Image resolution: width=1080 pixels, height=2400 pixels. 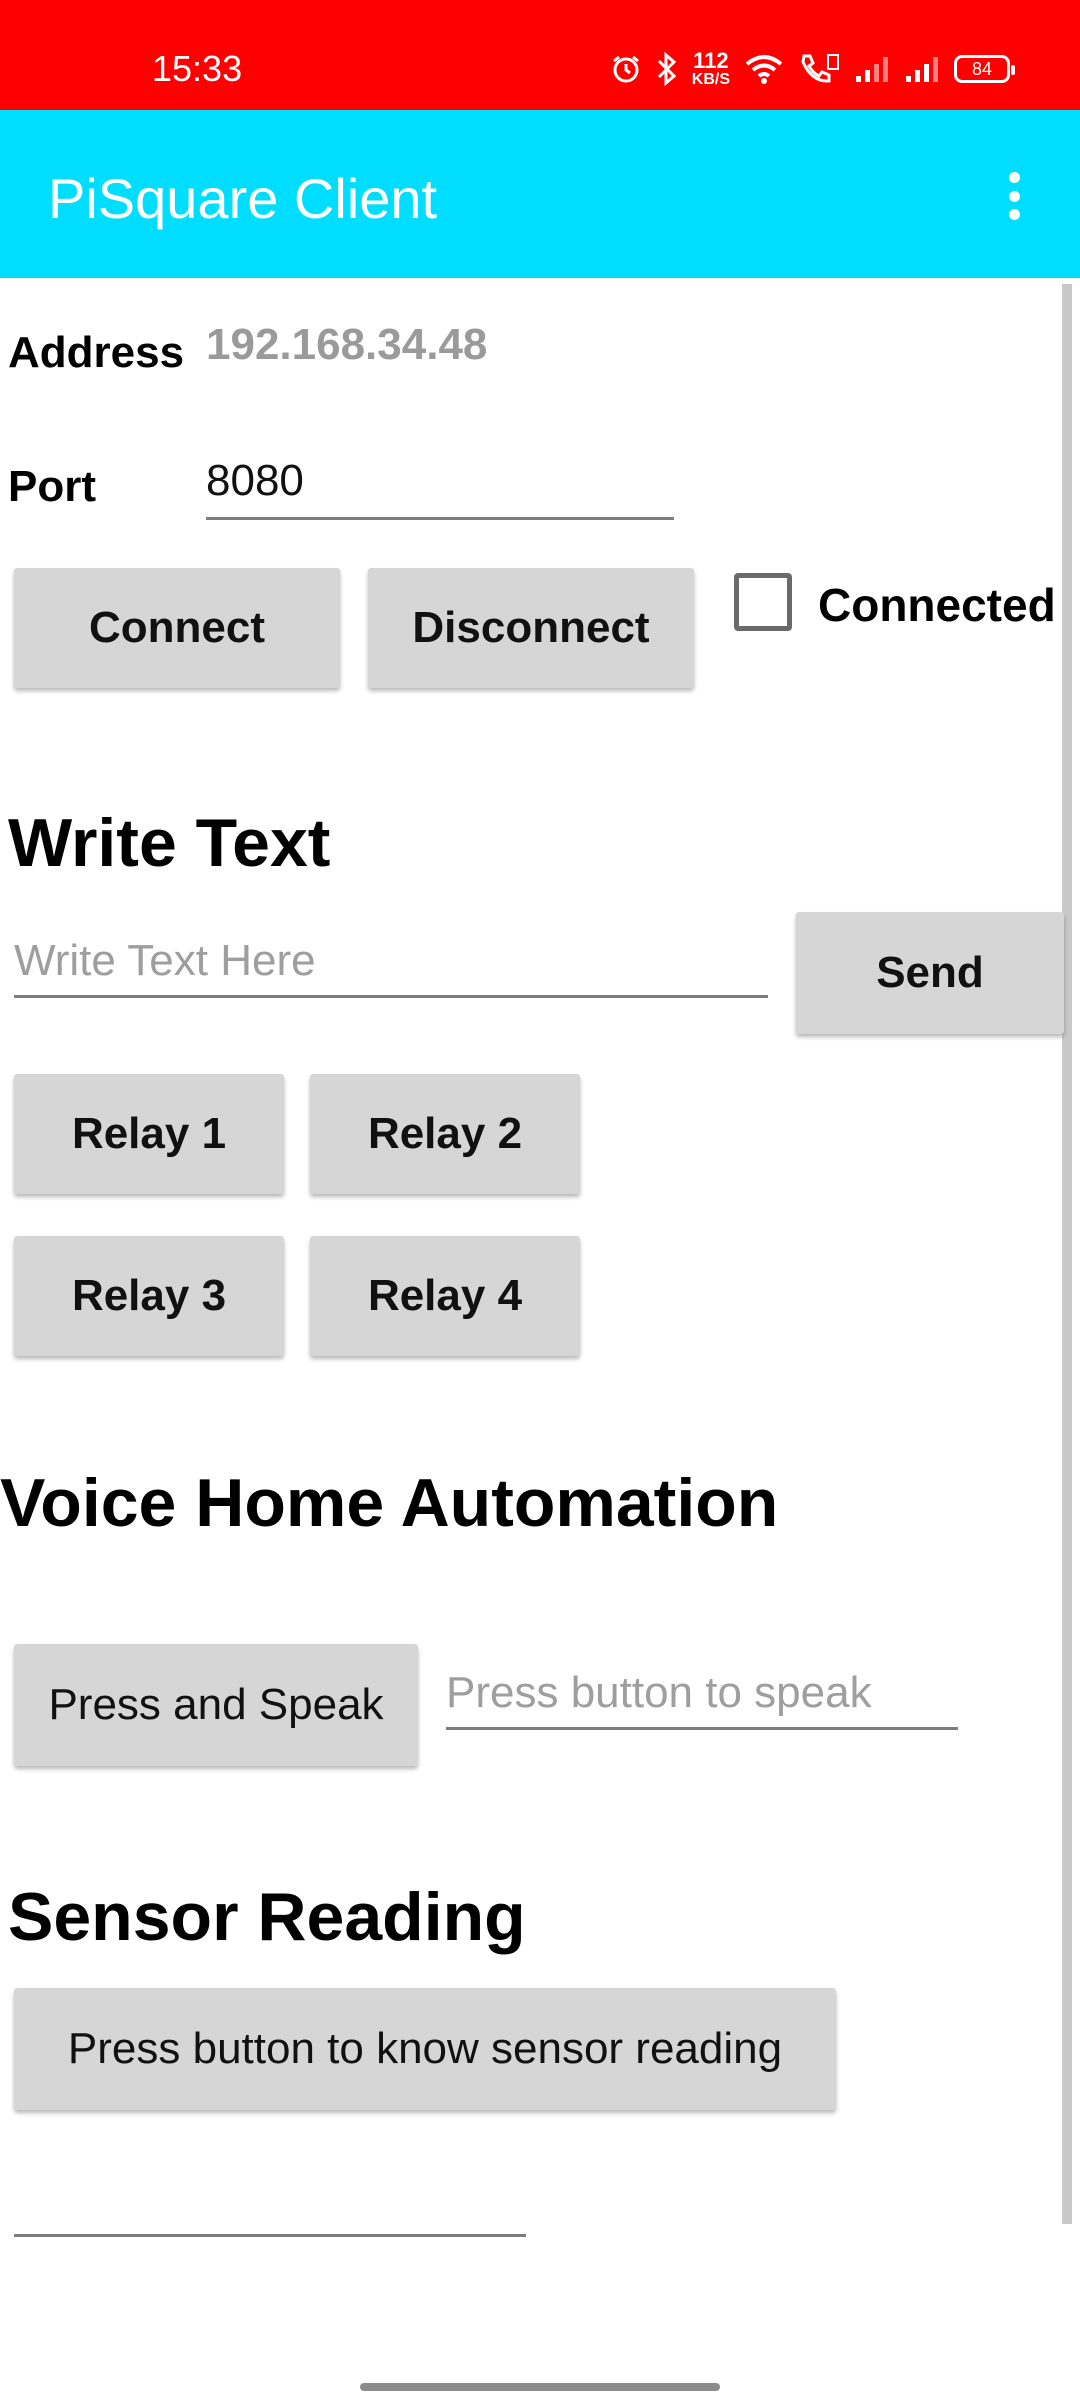 What do you see at coordinates (710, 68) in the screenshot?
I see `network-speed: 112 KB/S` at bounding box center [710, 68].